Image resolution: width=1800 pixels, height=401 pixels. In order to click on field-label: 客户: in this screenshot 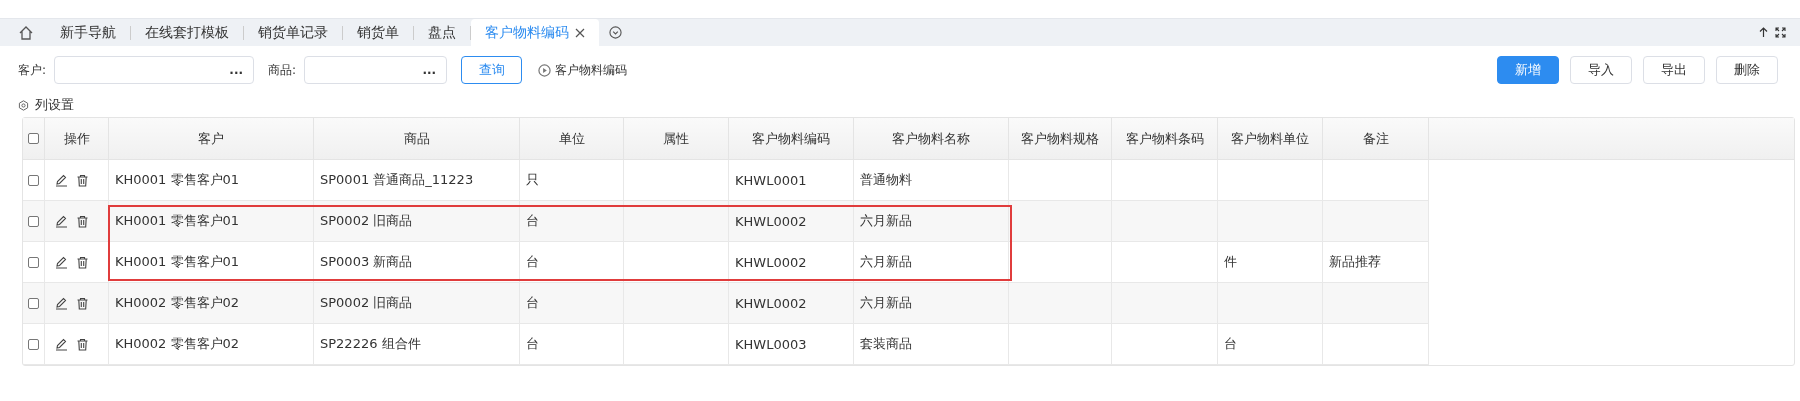, I will do `click(32, 70)`.